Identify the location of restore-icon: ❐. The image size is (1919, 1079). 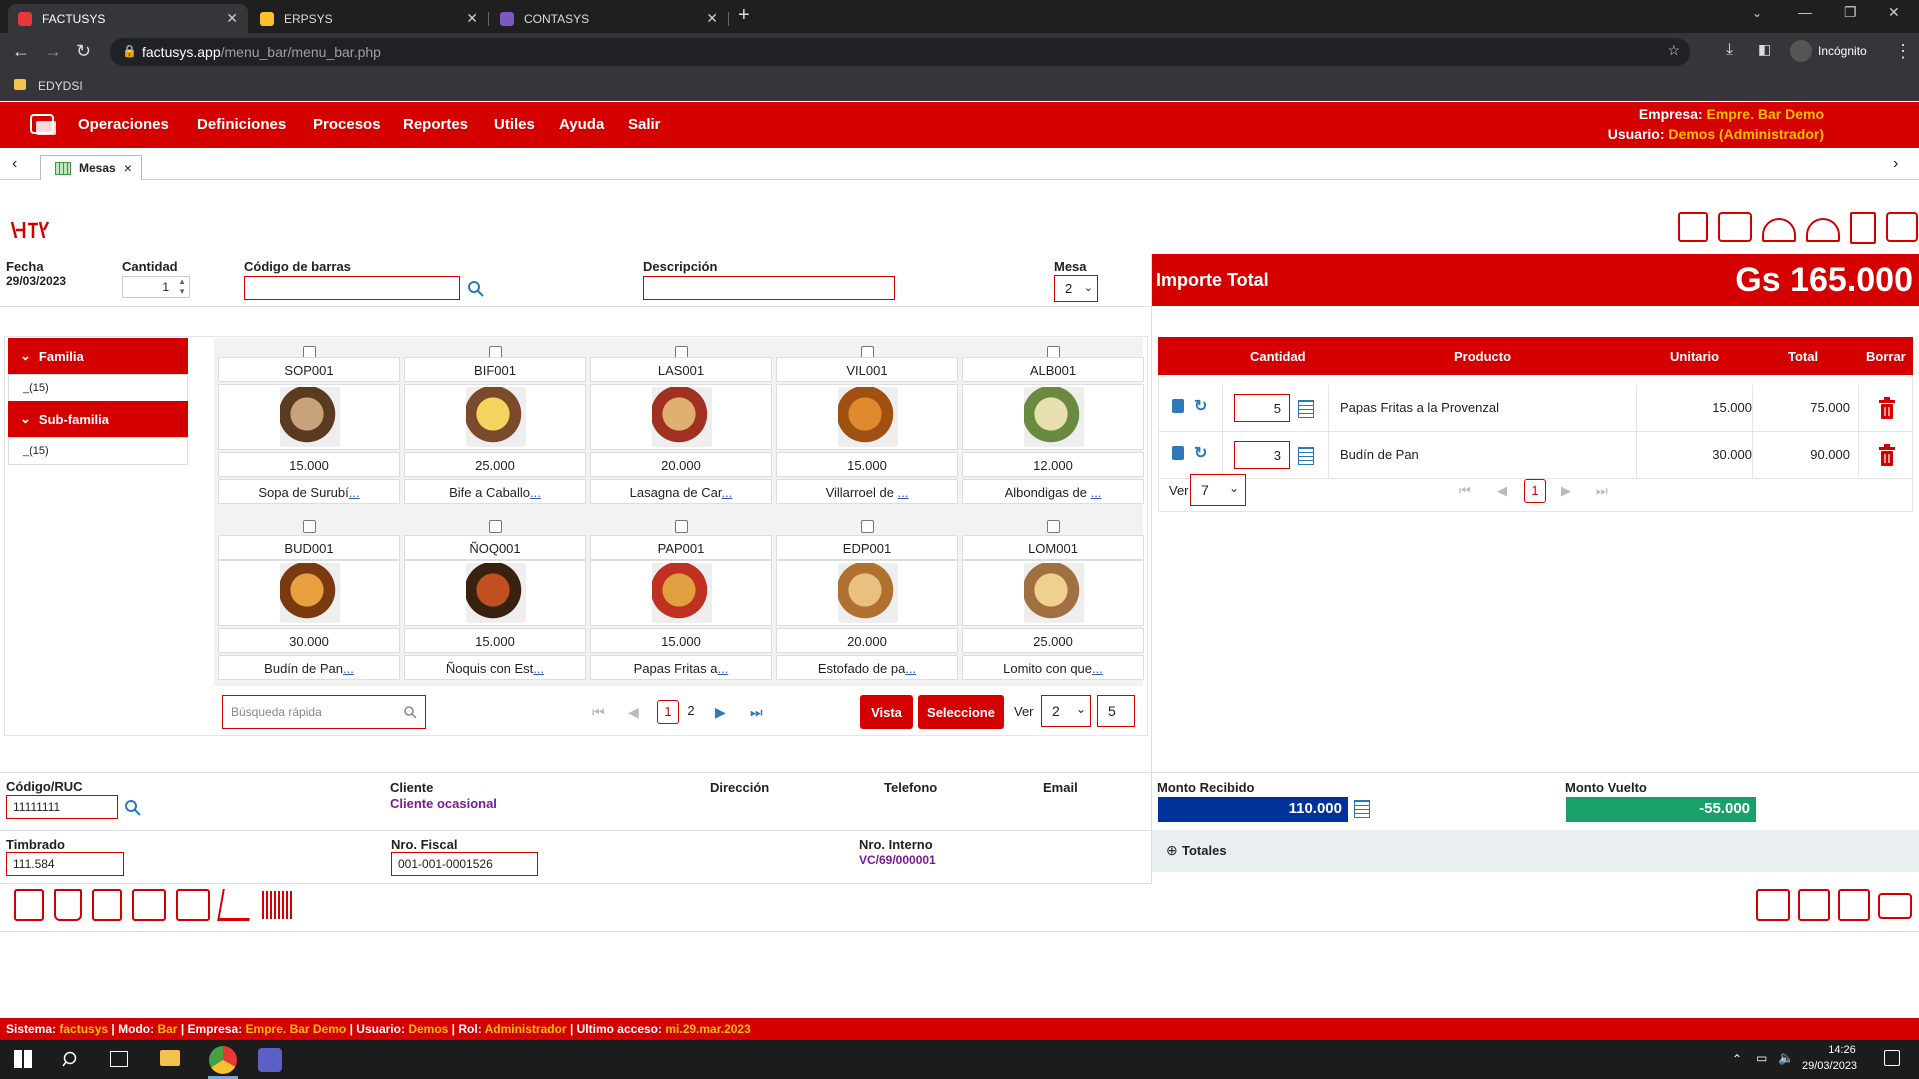
(1850, 12).